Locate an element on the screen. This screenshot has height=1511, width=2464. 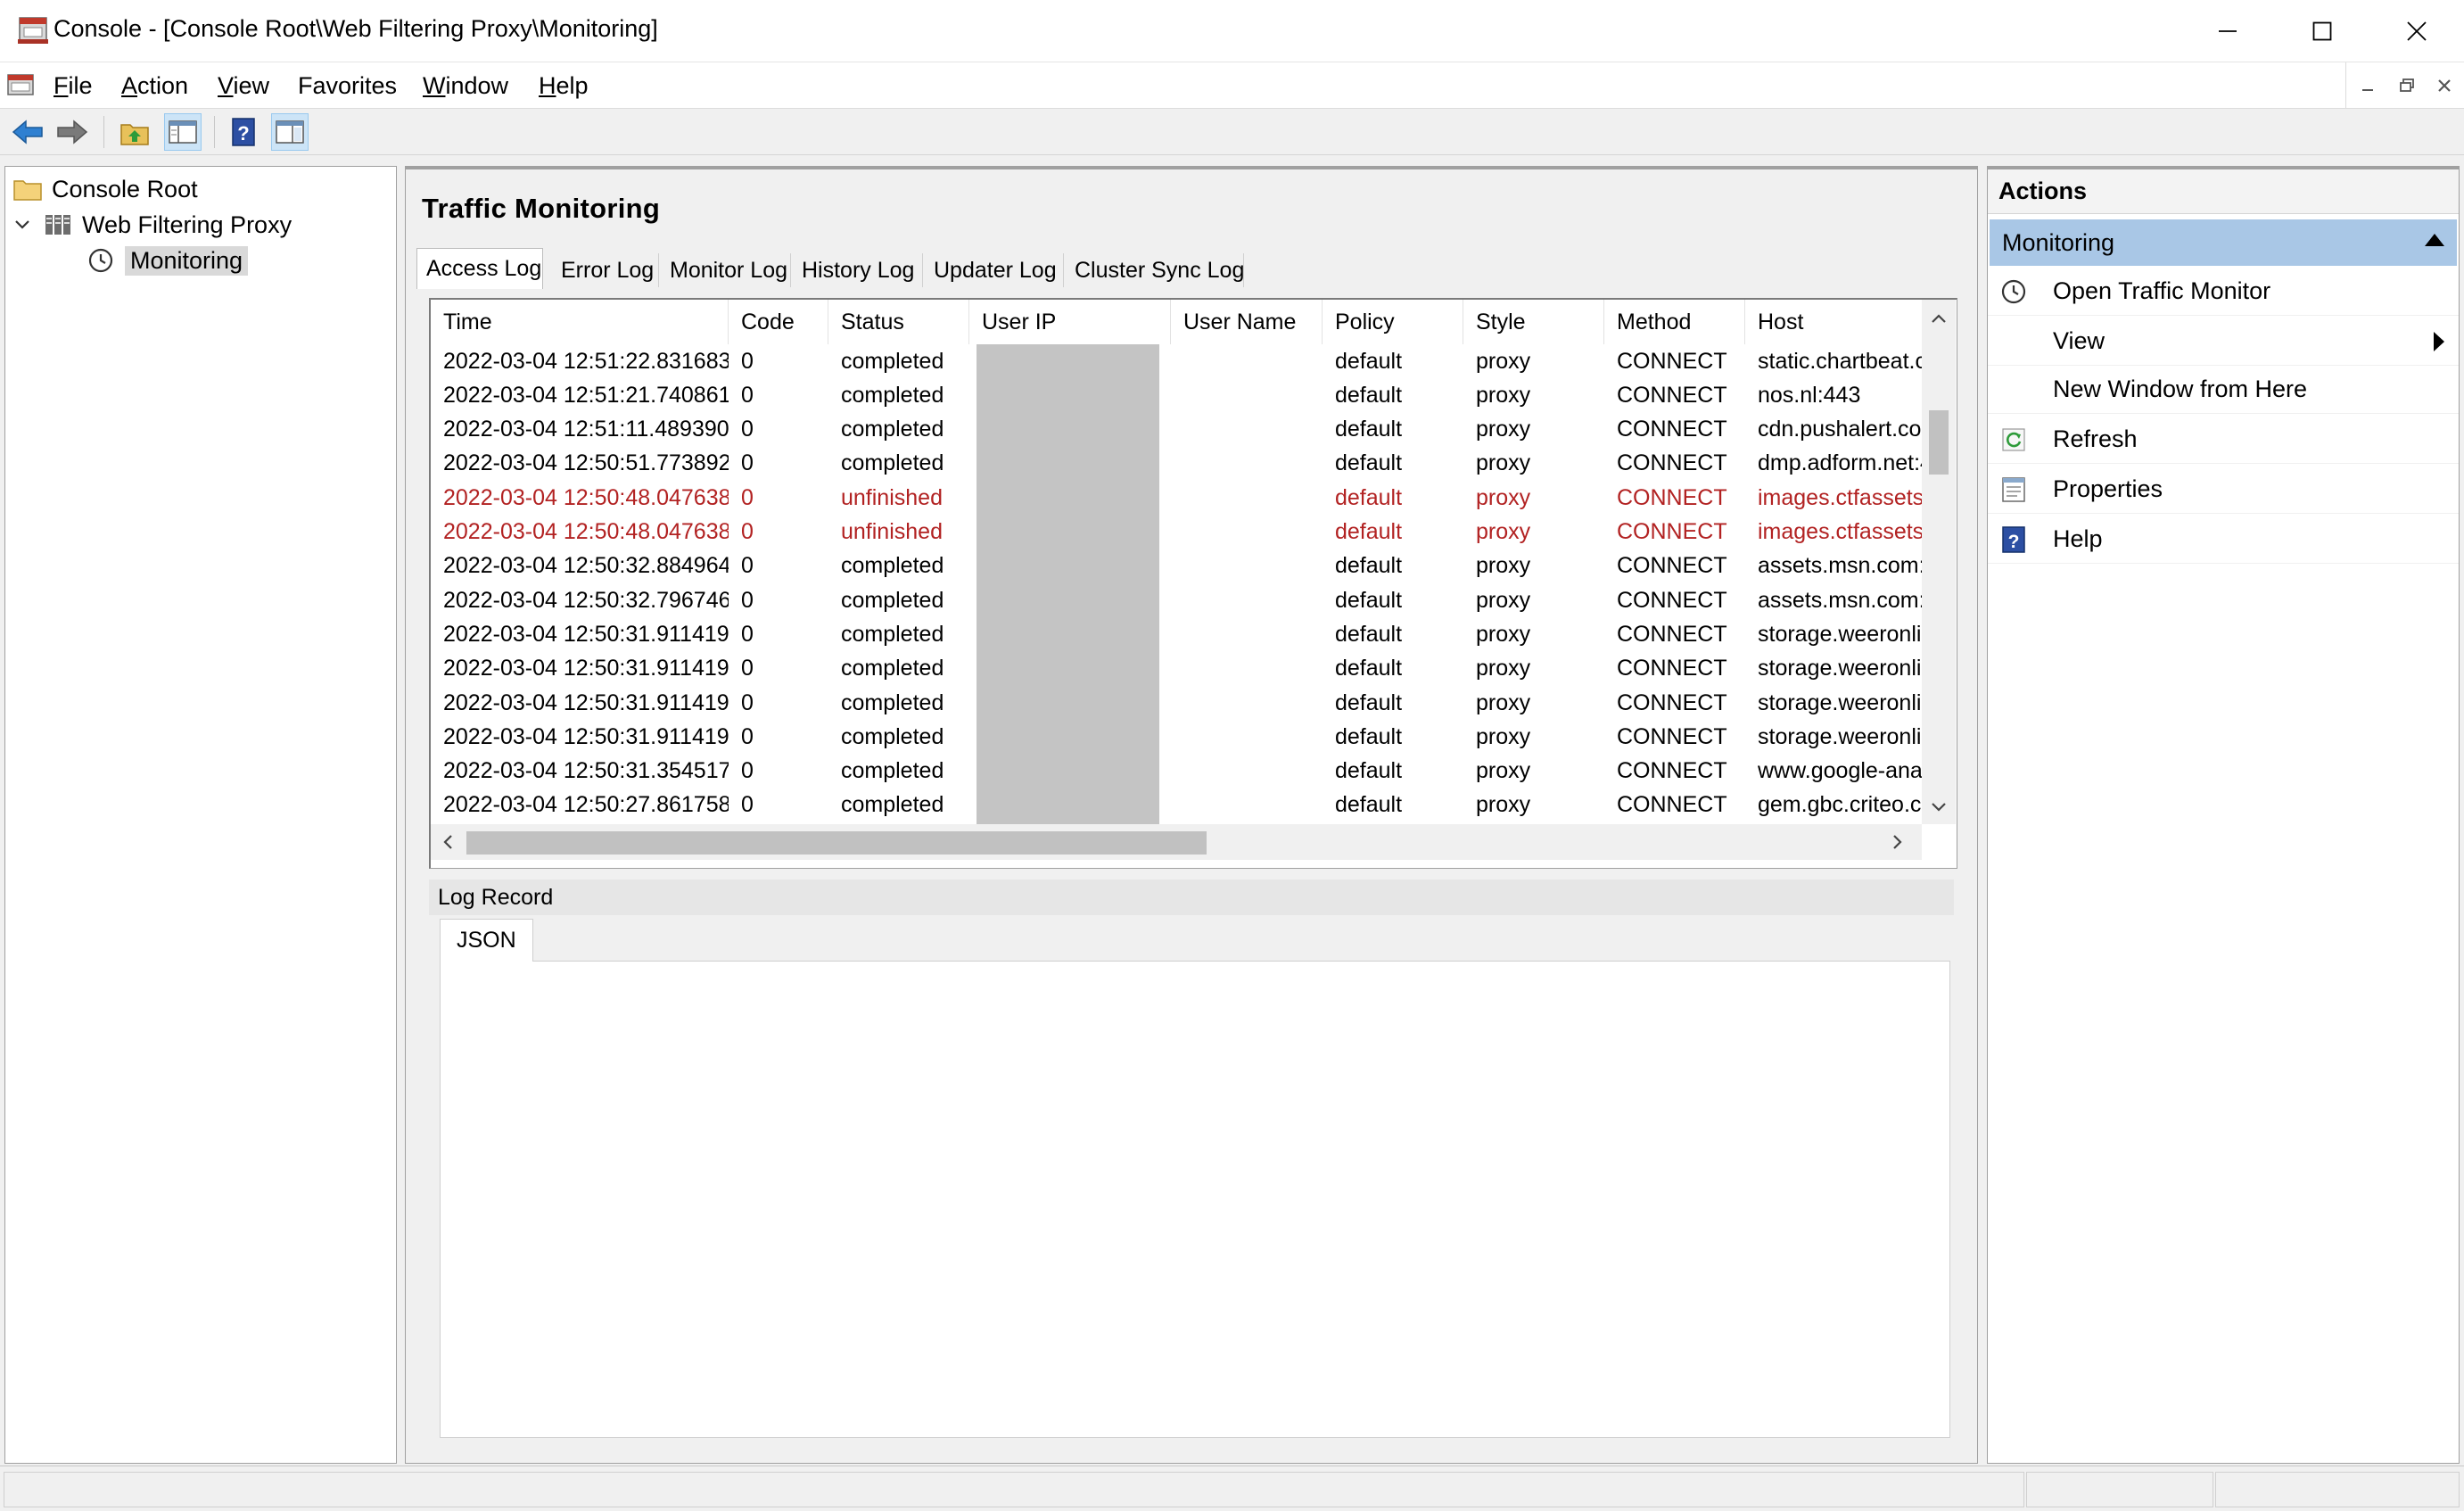
action-label: New Window from Here is located at coordinates (2180, 389).